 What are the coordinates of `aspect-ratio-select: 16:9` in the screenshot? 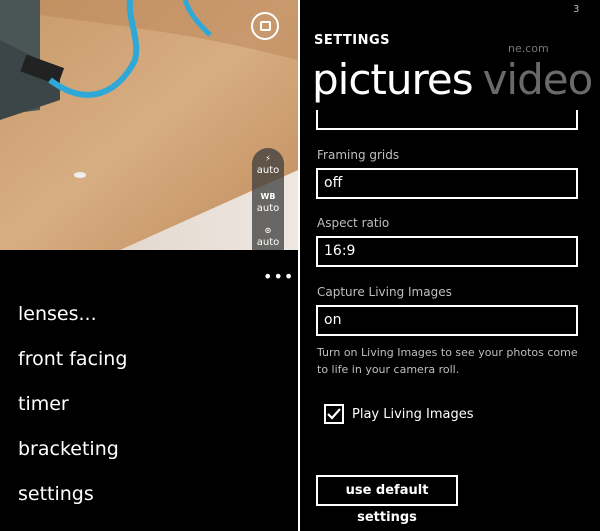 It's located at (447, 251).